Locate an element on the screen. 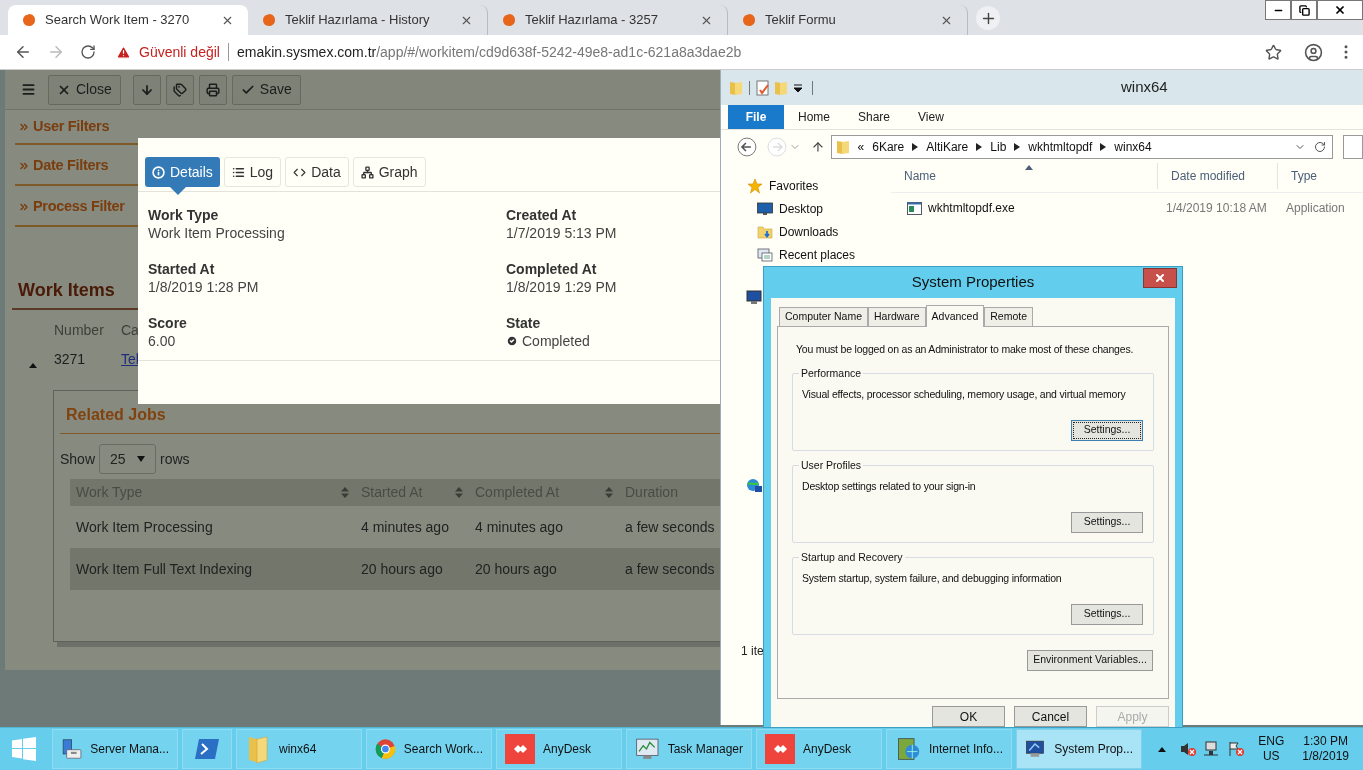  up-icon is located at coordinates (817, 146).